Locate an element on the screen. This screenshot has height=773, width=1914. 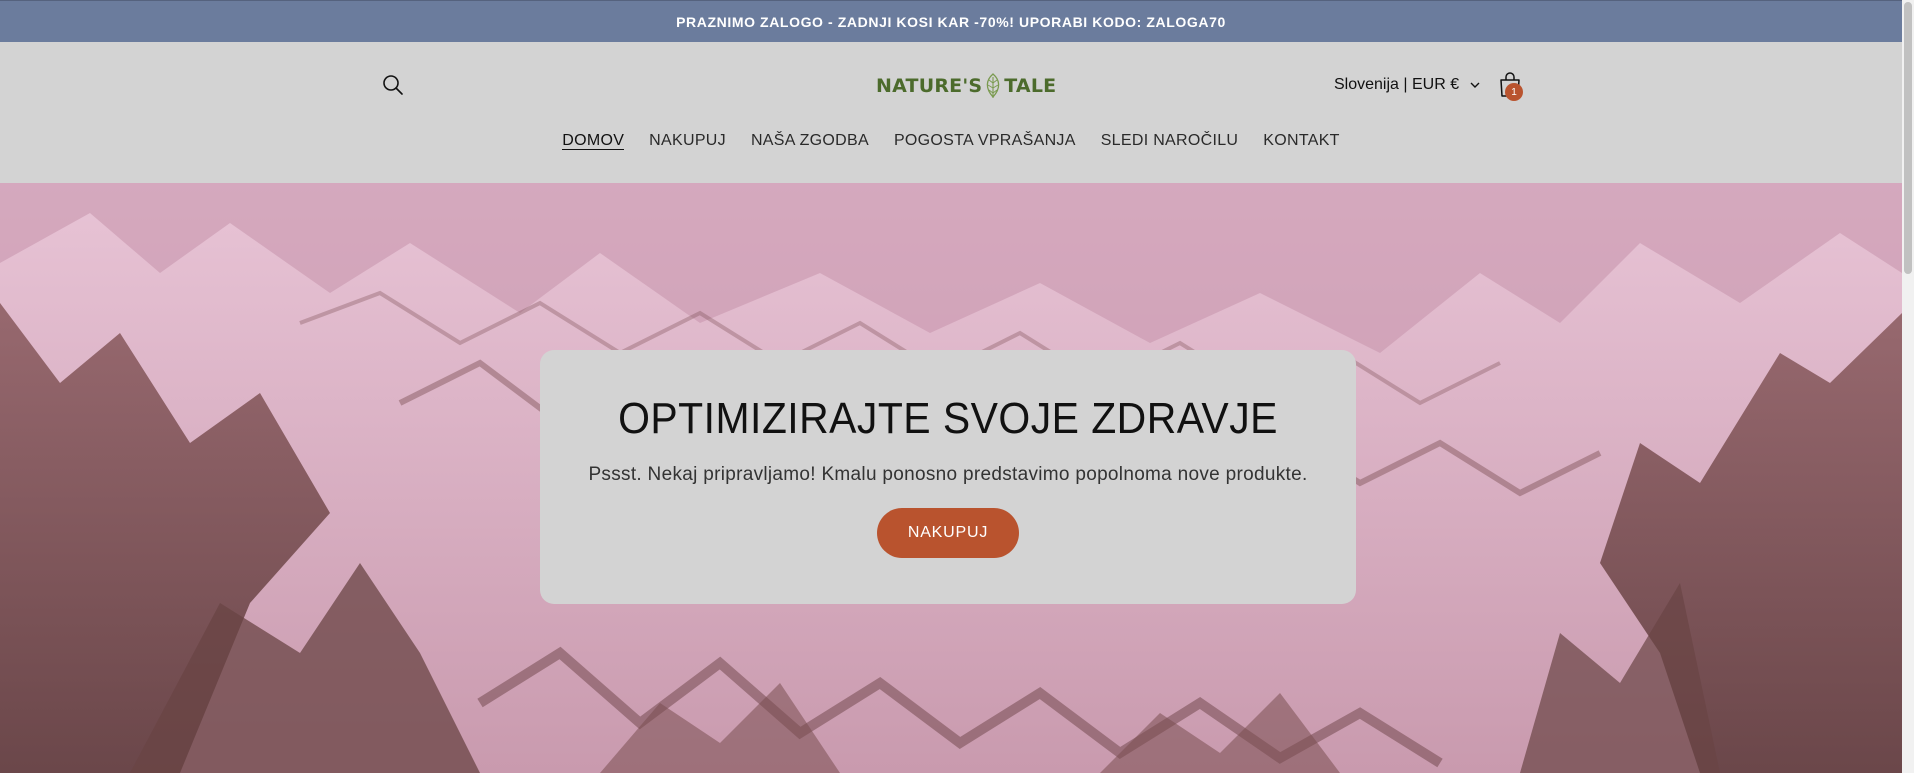
hero-title: OPTIMIZIRAJTE SVOJE ZDRAVJE is located at coordinates (948, 418).